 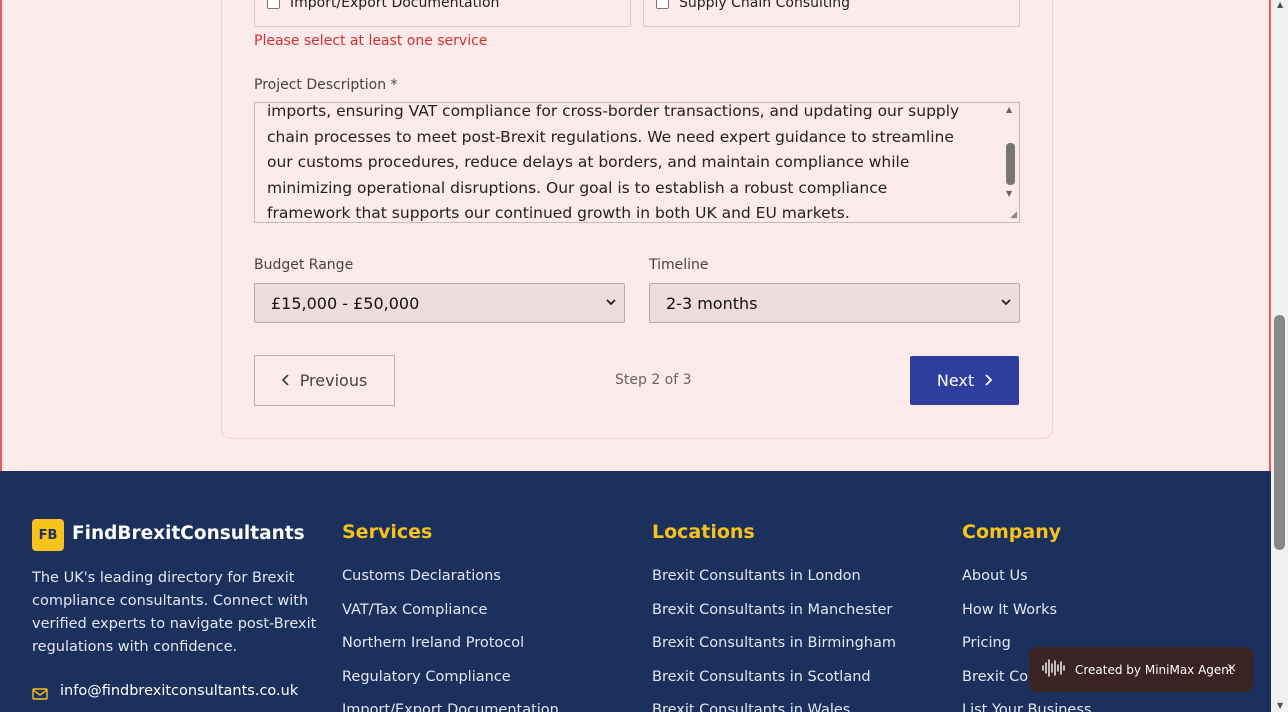 I want to click on budget-label: Budget Range, so click(x=304, y=265).